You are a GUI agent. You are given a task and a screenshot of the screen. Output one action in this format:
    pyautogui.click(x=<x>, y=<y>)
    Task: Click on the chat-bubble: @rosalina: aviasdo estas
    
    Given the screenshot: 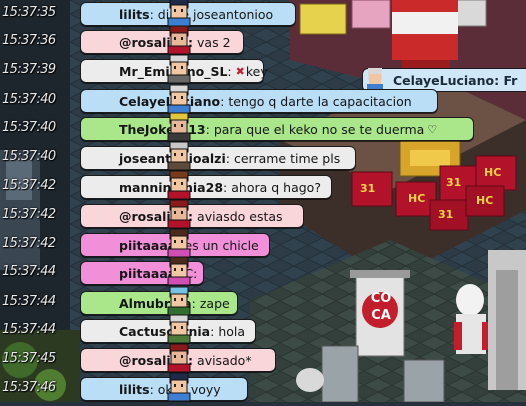 What is the action you would take?
    pyautogui.click(x=192, y=214)
    